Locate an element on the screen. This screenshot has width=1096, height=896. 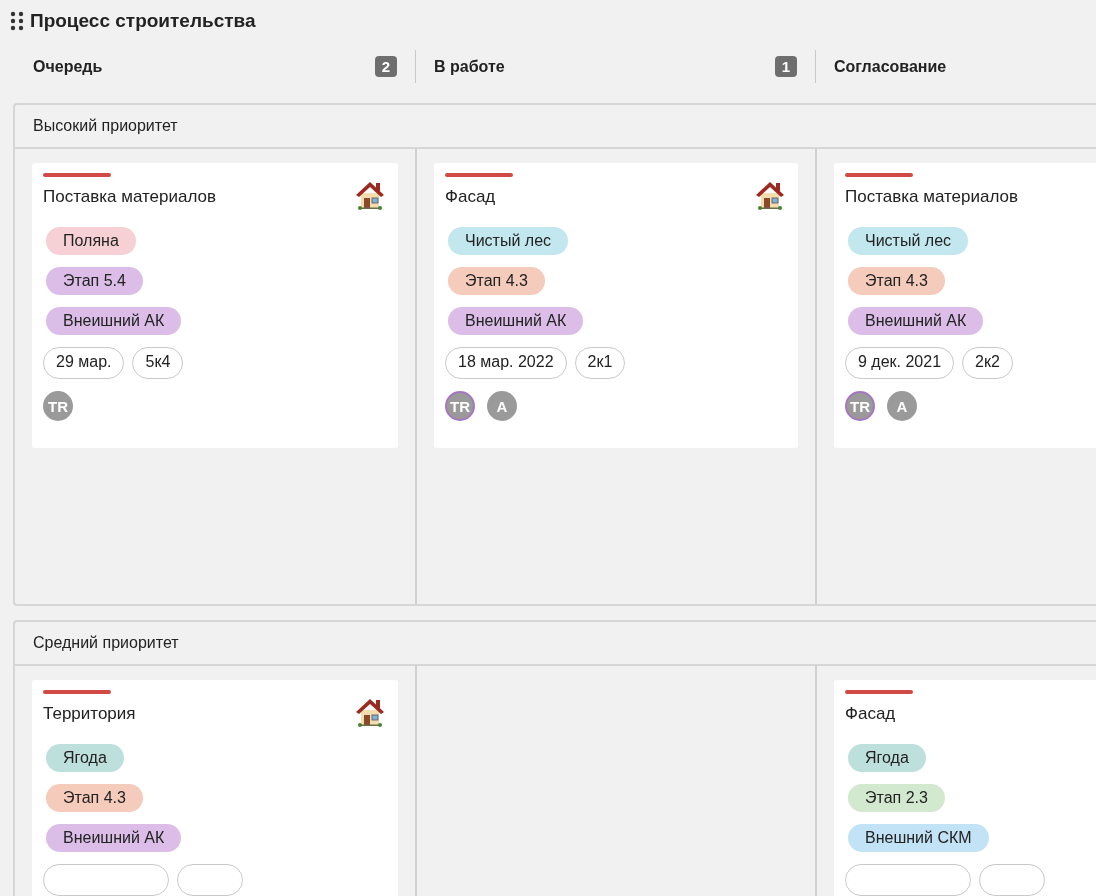
count-badge: 1 is located at coordinates (785, 66).